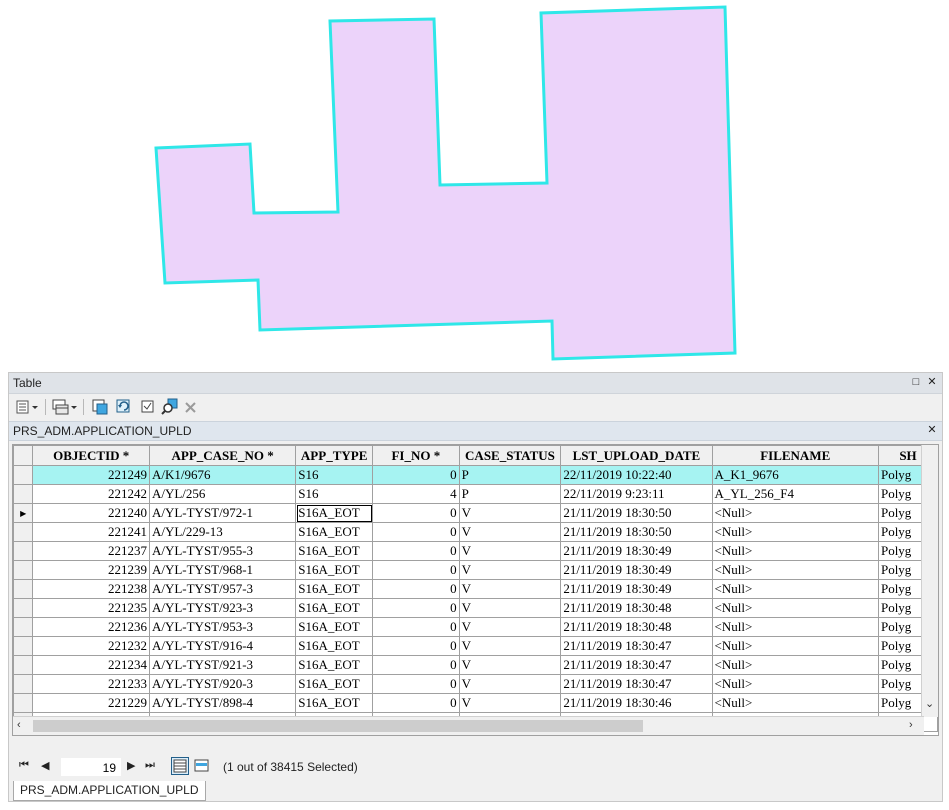 This screenshot has height=810, width=949. Describe the element at coordinates (222, 532) in the screenshot. I see `table-cell: A/YL/229-13` at that location.